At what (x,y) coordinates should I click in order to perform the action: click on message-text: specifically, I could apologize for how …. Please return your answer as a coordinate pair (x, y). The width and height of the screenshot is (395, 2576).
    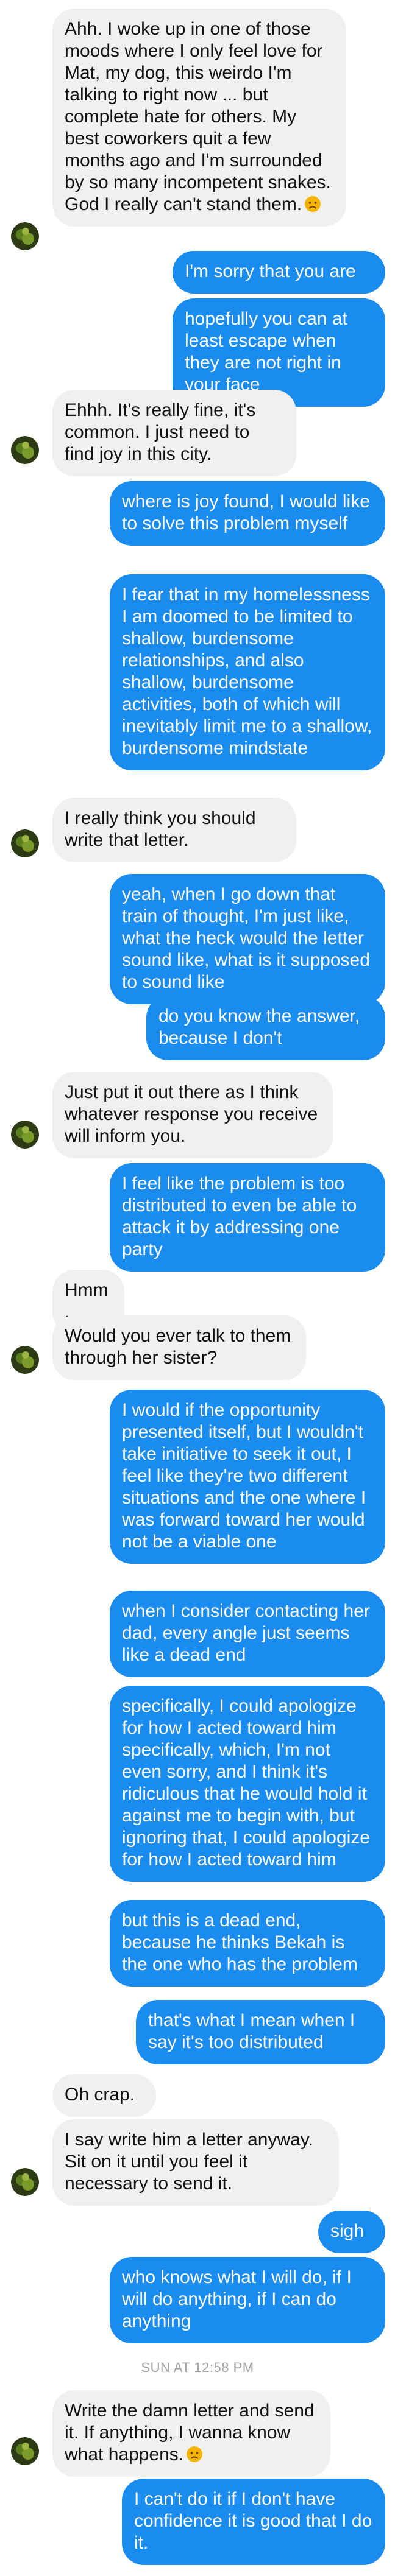
    Looking at the image, I should click on (246, 1783).